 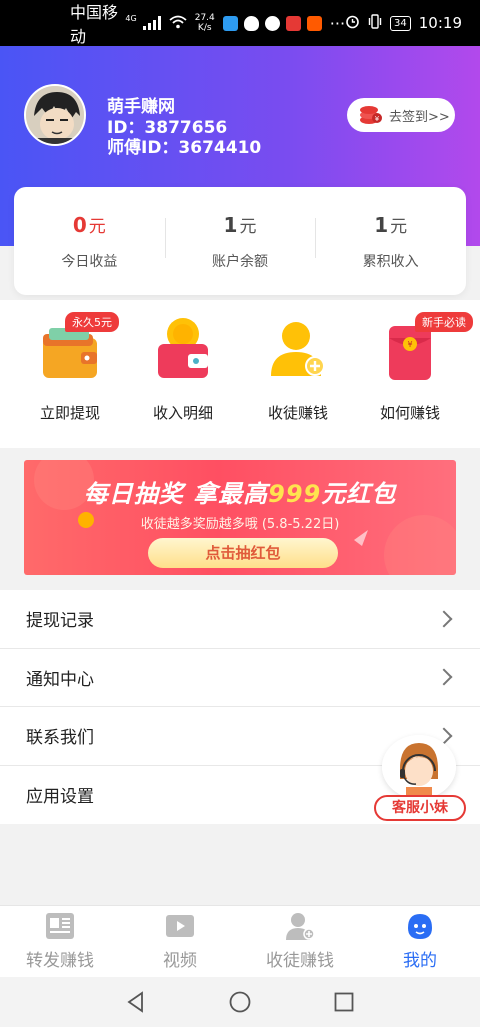 What do you see at coordinates (136, 1002) in the screenshot?
I see `back-icon` at bounding box center [136, 1002].